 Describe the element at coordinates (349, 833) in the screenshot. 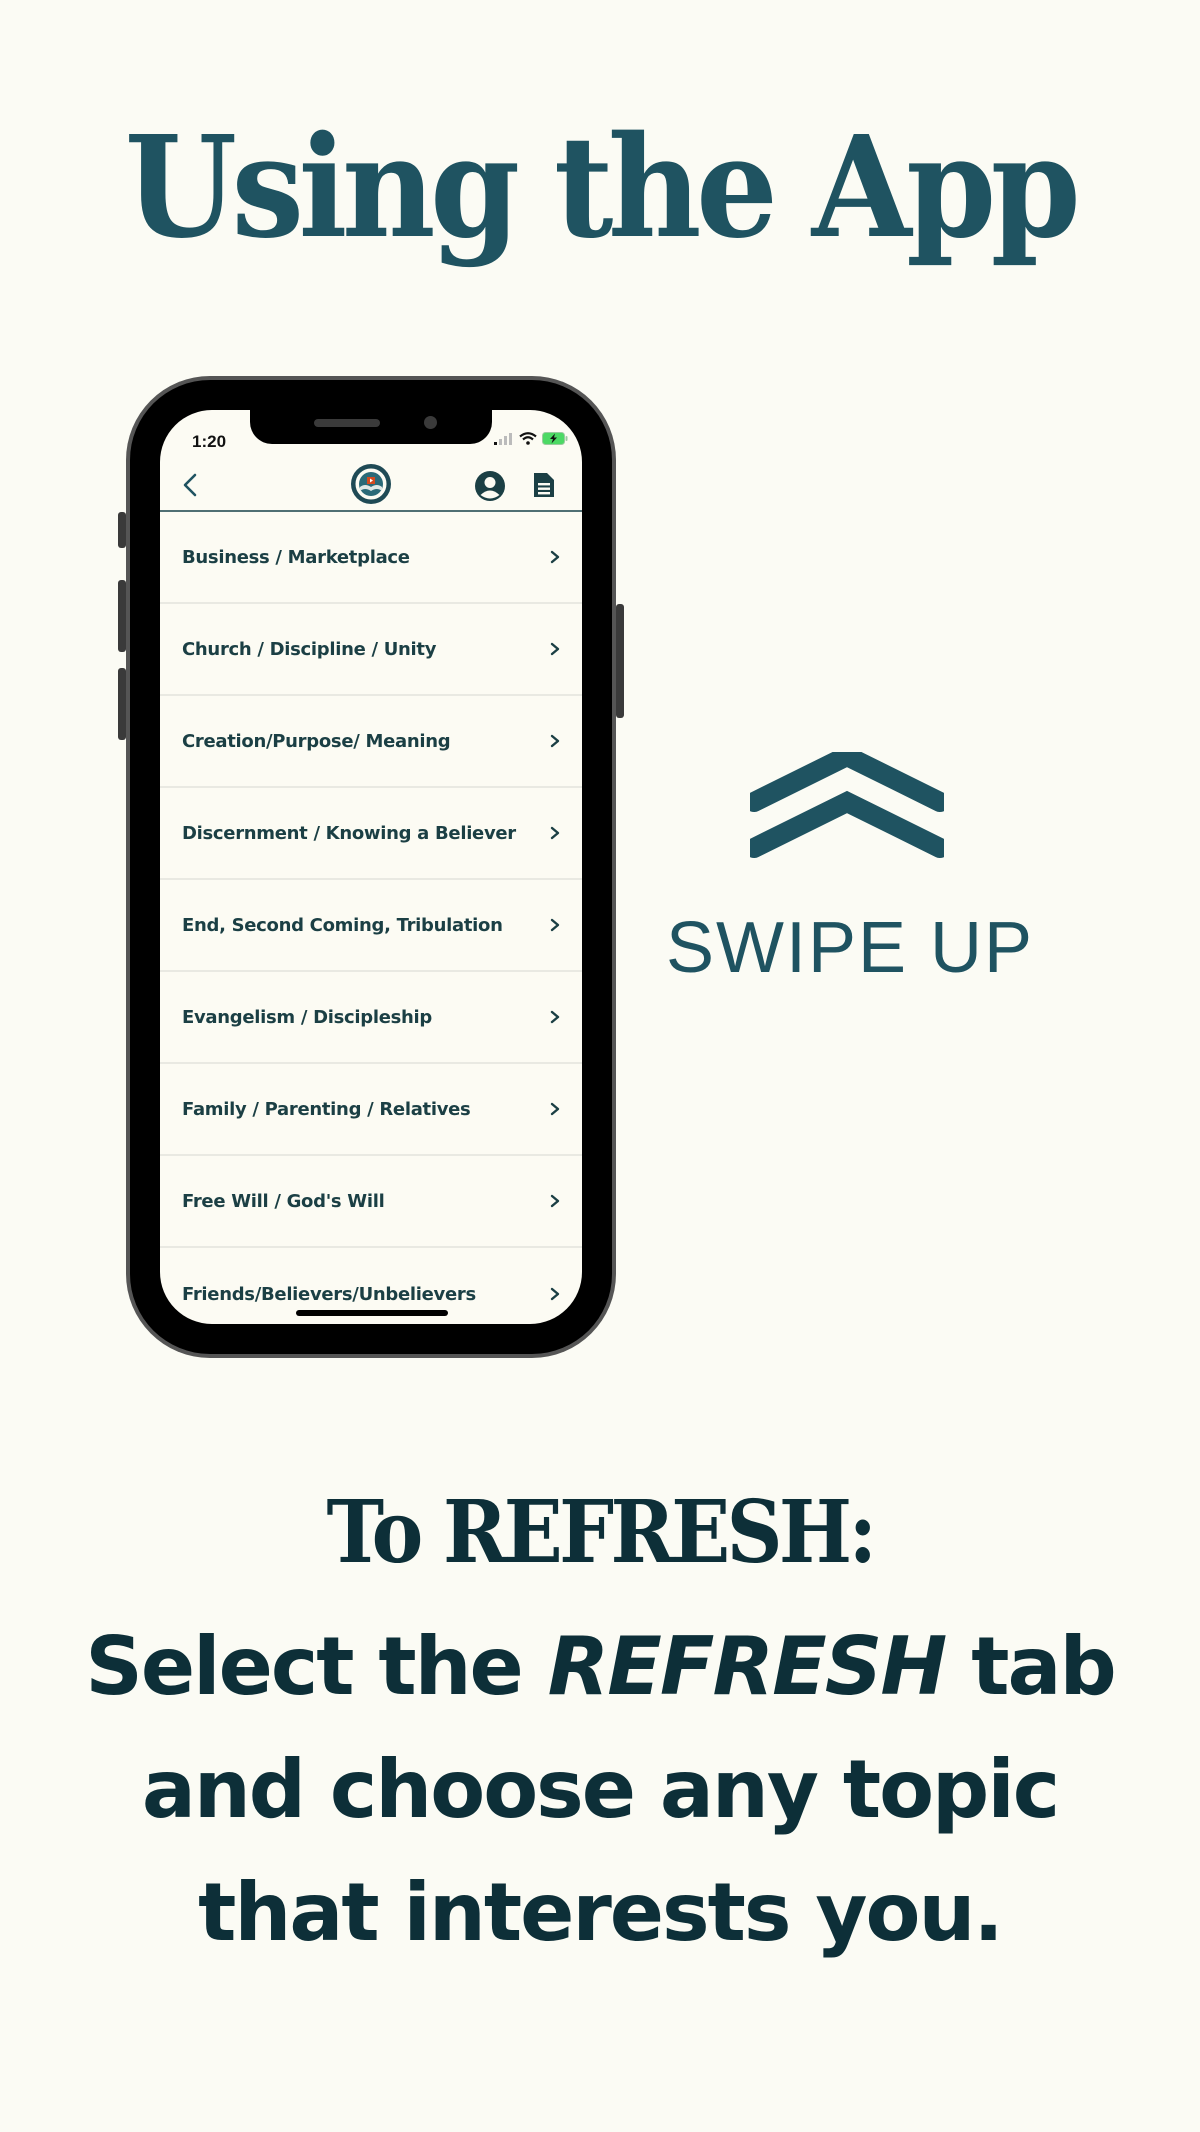

I see `topic-label: Discernment / Knowing a Believer` at that location.